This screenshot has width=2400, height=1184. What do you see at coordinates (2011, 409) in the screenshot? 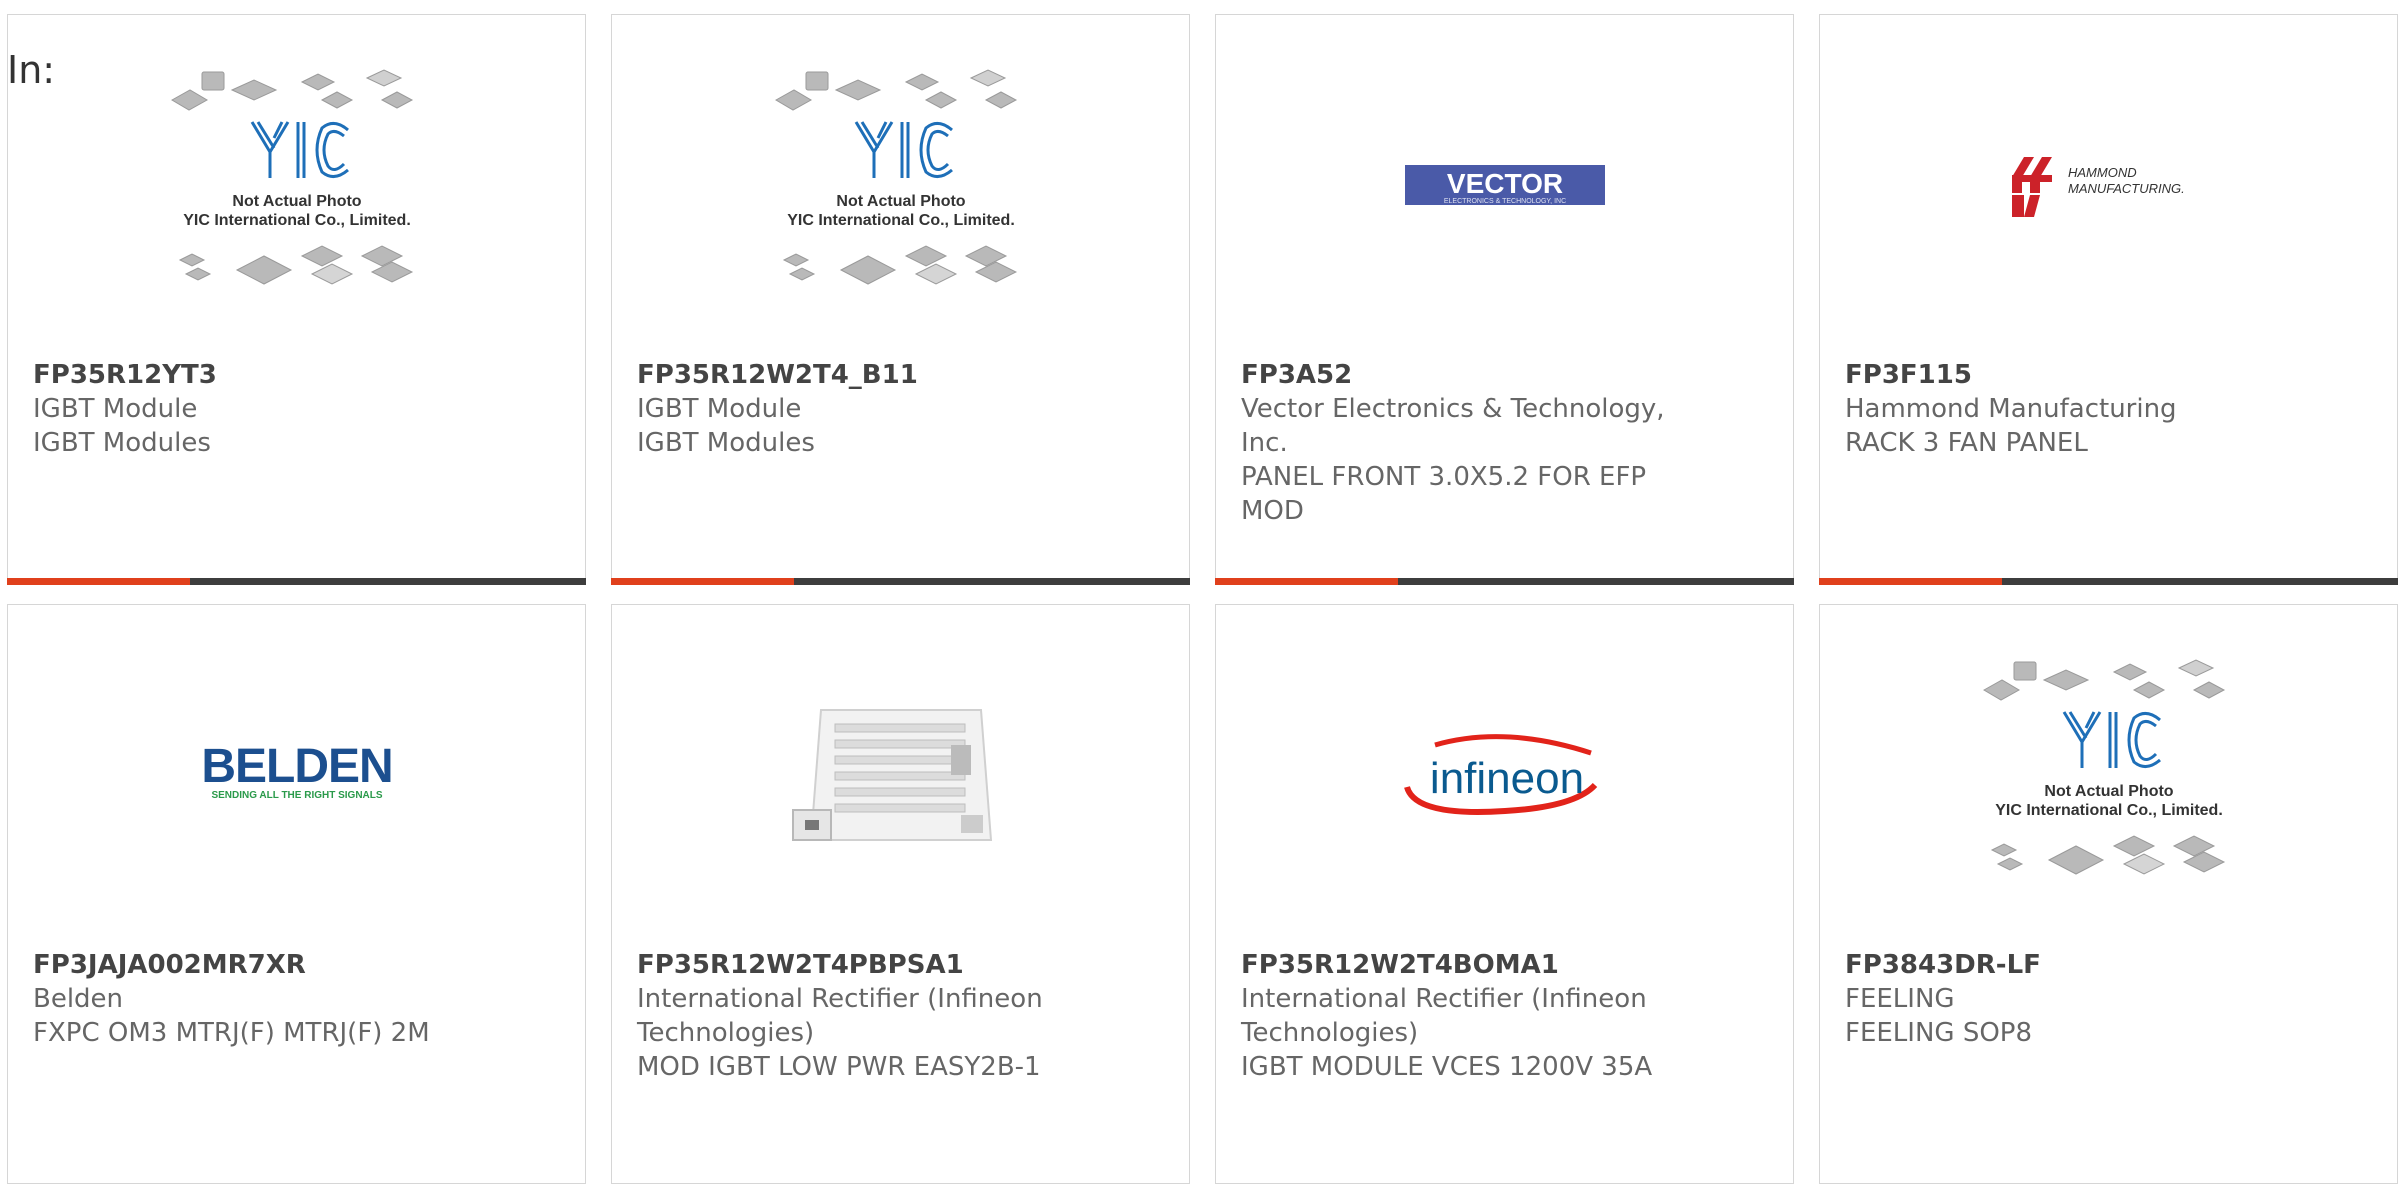
I see `manufacturer: Hammond Manufacturing` at bounding box center [2011, 409].